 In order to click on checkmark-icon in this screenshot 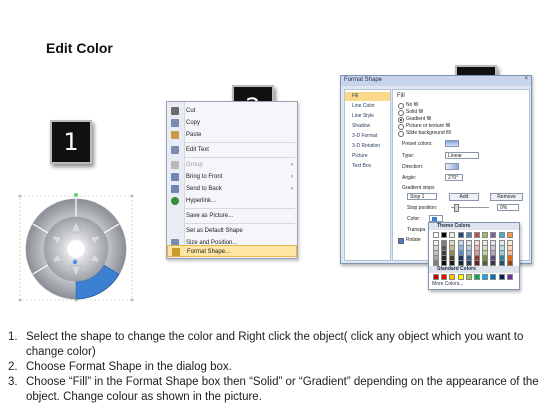, I will do `click(401, 241)`.